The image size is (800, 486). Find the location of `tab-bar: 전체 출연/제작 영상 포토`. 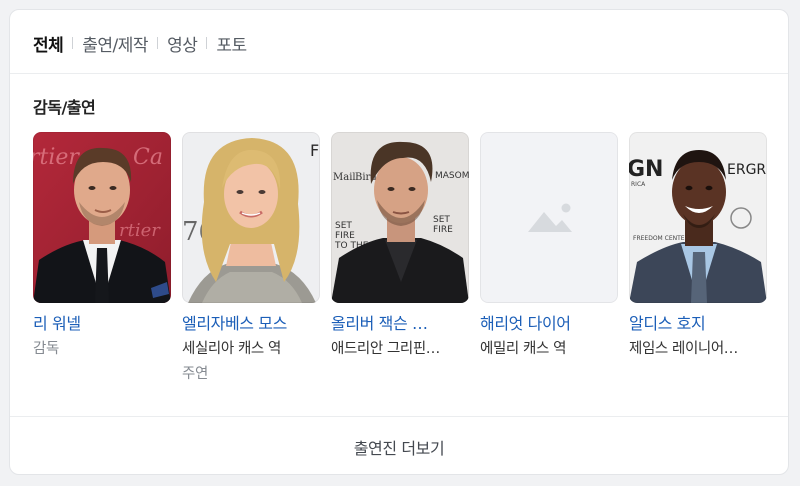

tab-bar: 전체 출연/제작 영상 포토 is located at coordinates (140, 43).